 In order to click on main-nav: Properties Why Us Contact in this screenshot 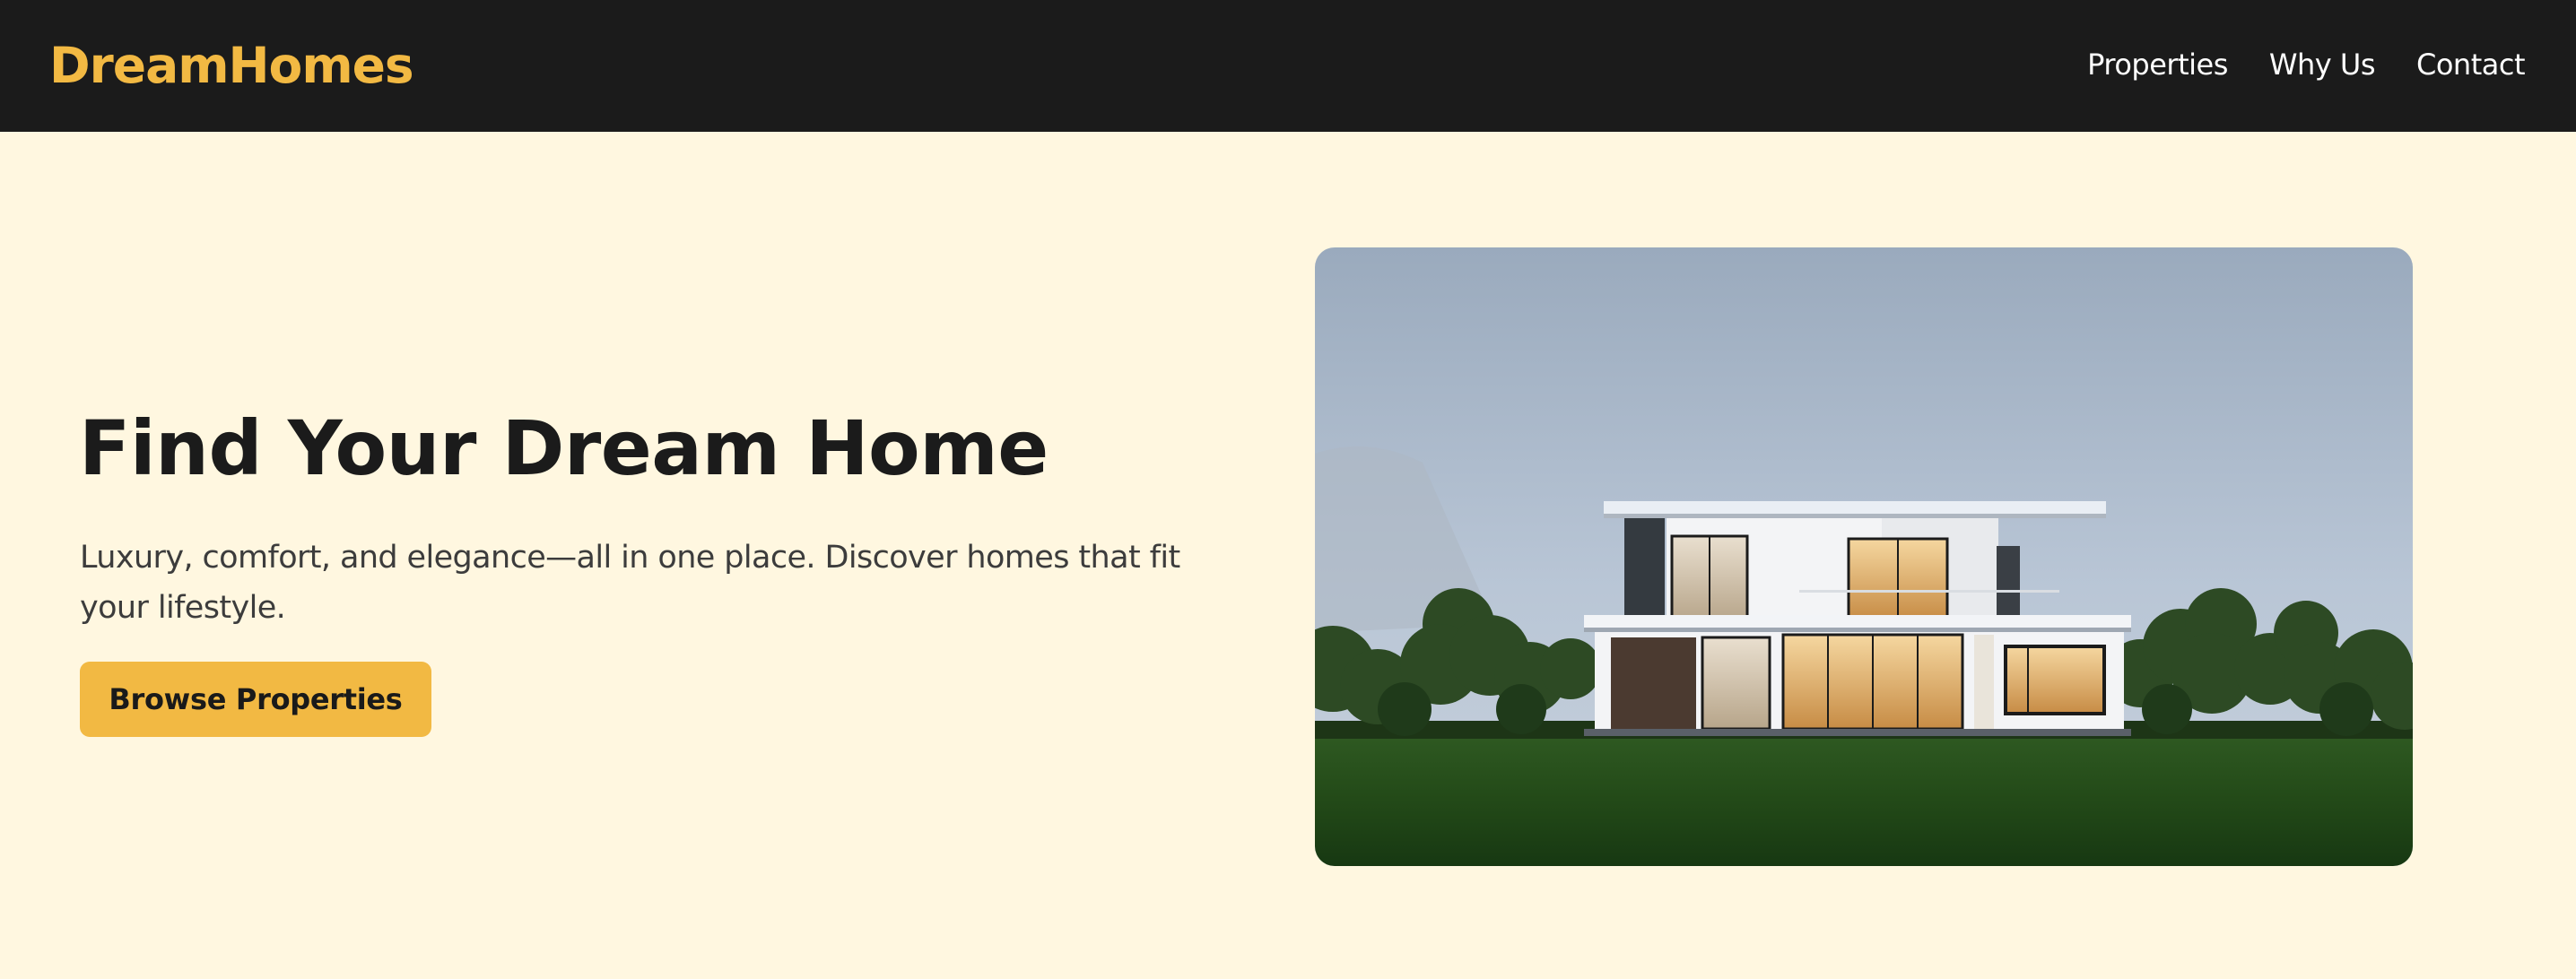, I will do `click(2306, 64)`.